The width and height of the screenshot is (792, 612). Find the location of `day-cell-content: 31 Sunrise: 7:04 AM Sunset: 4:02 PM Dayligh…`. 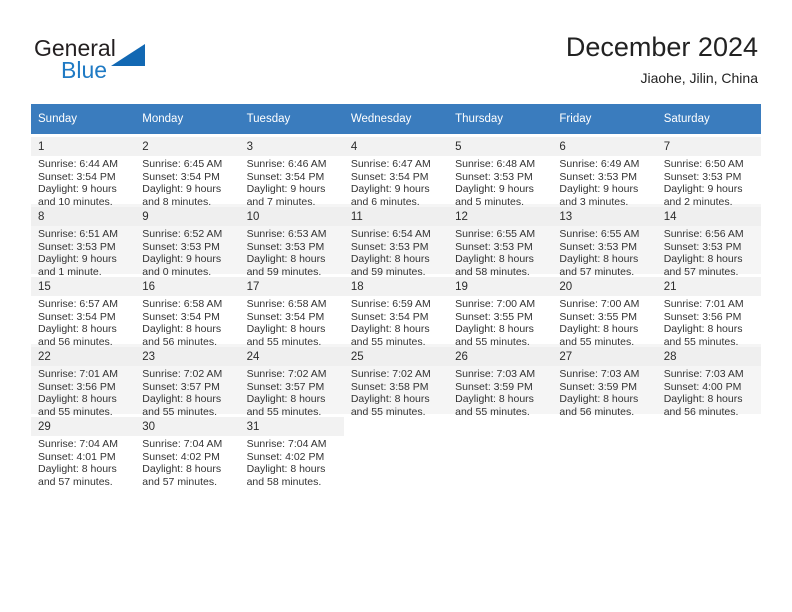

day-cell-content: 31 Sunrise: 7:04 AM Sunset: 4:02 PM Dayligh… is located at coordinates (291, 451).